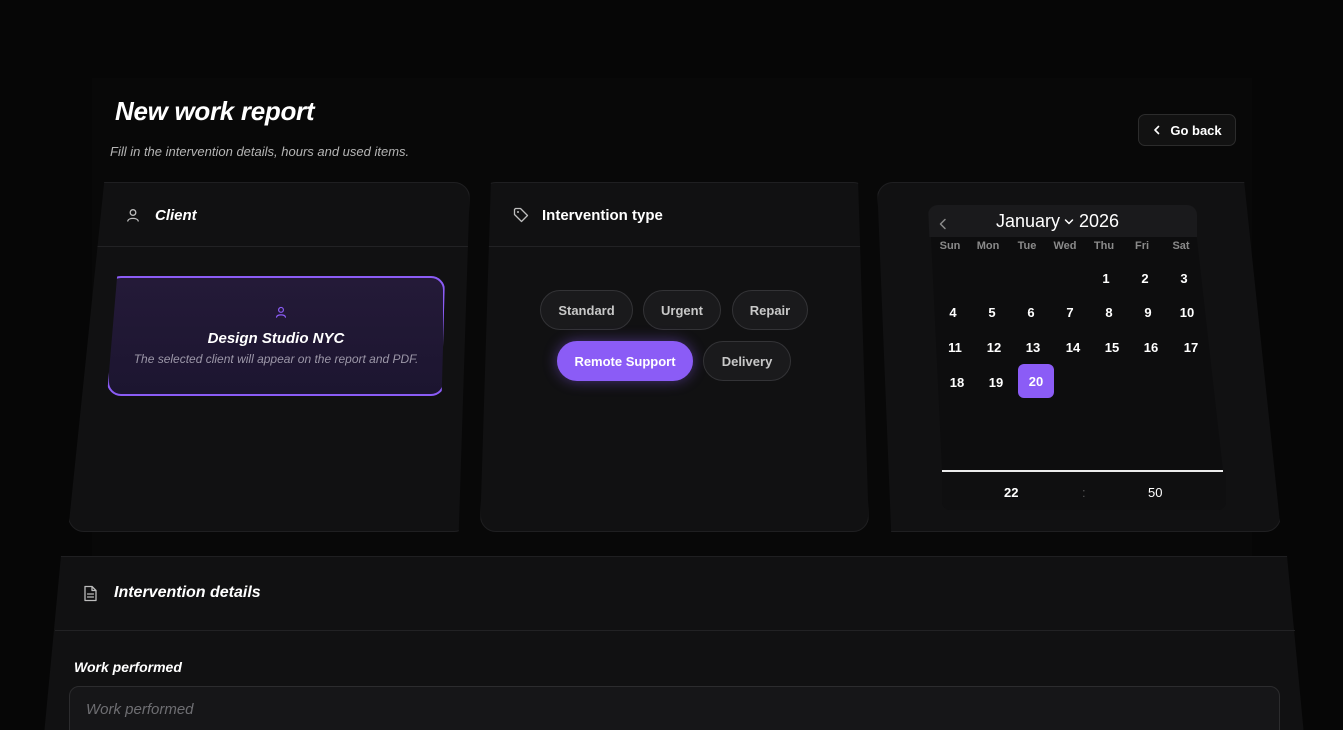  Describe the element at coordinates (1070, 312) in the screenshot. I see `calendar-day: 7` at that location.